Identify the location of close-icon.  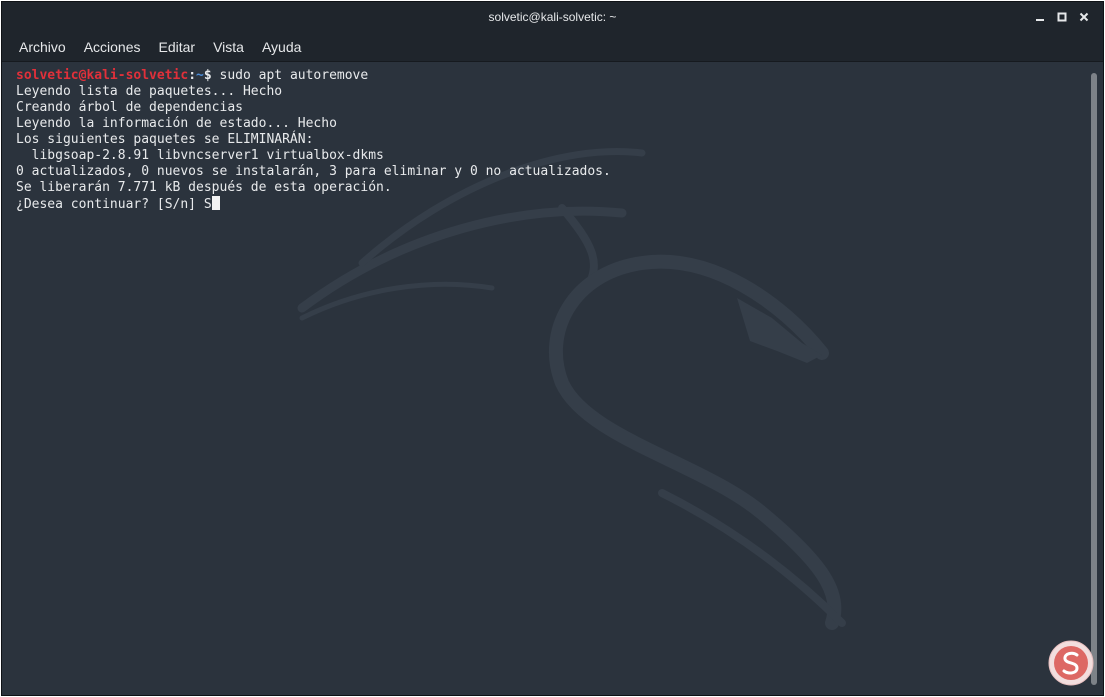
(1084, 17).